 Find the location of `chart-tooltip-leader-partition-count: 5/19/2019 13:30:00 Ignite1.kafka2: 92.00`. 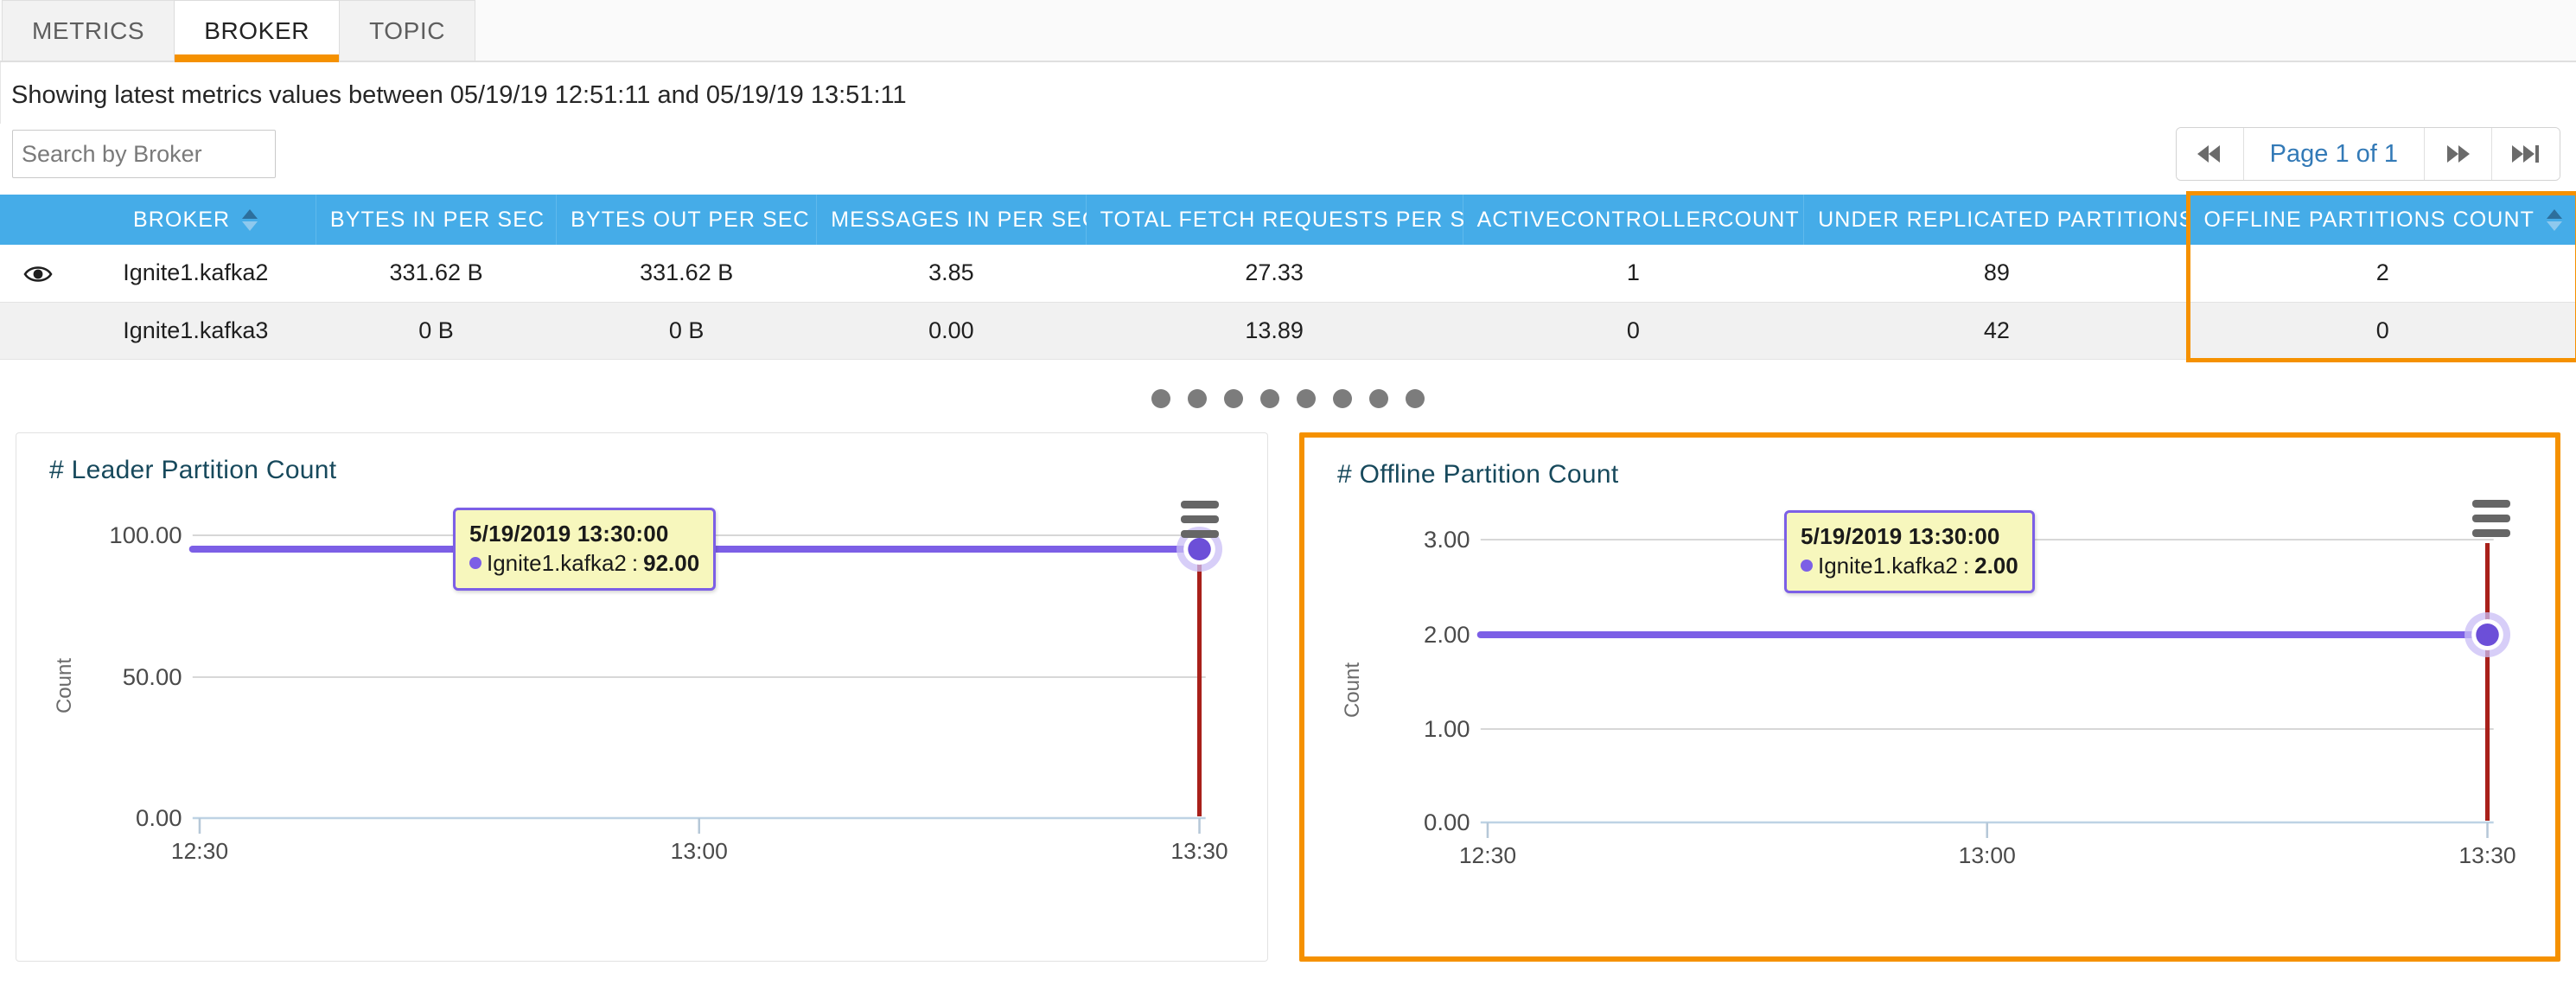

chart-tooltip-leader-partition-count: 5/19/2019 13:30:00 Ignite1.kafka2: 92.00 is located at coordinates (585, 549).